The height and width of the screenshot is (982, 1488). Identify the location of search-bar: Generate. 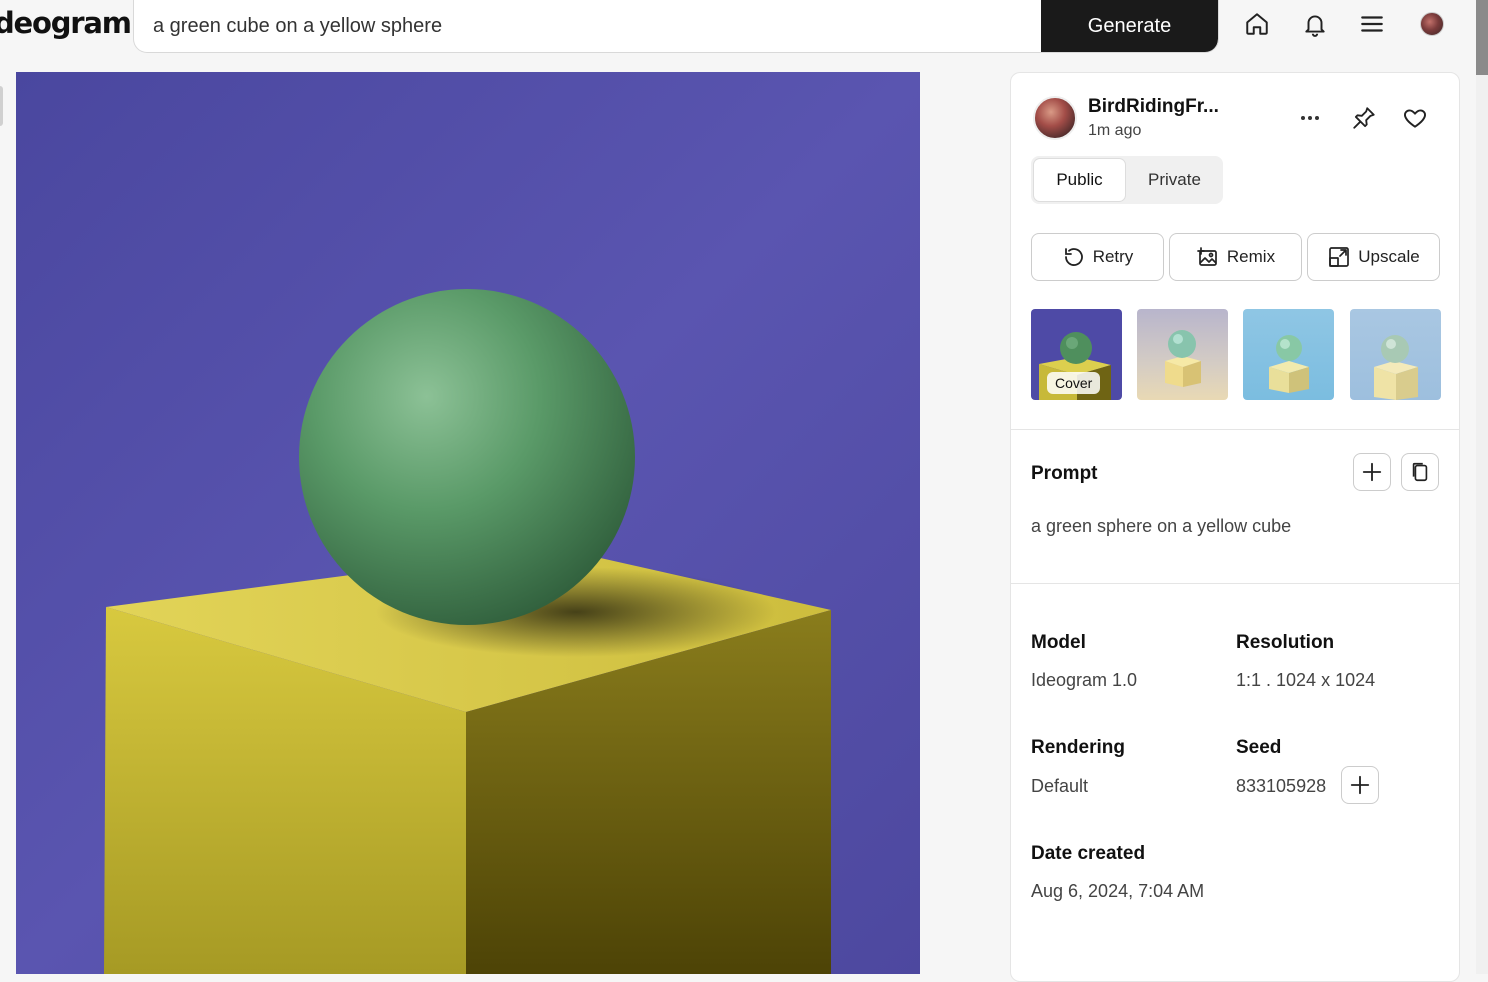
(676, 26).